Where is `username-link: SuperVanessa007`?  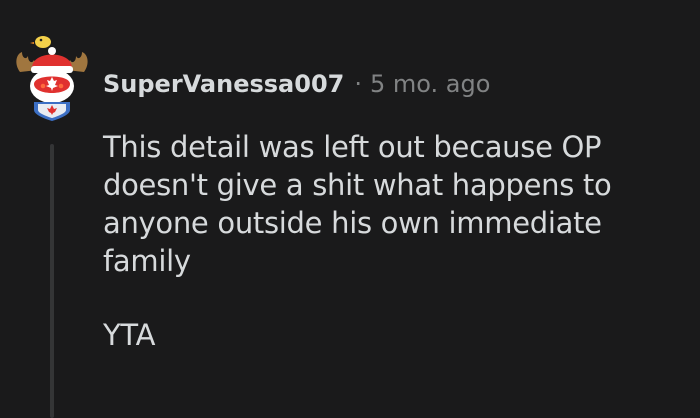
username-link: SuperVanessa007 is located at coordinates (223, 84).